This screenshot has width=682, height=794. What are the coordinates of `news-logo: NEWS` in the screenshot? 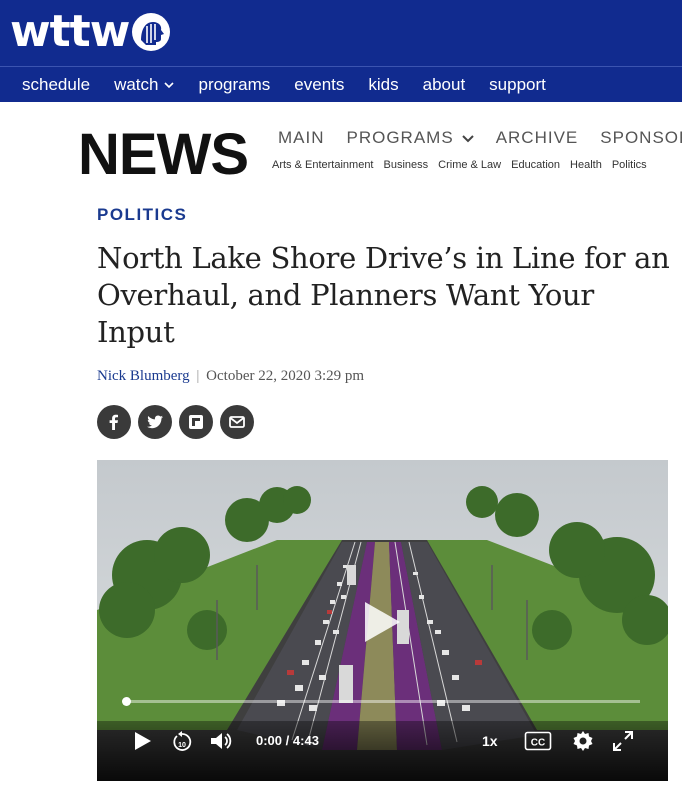 It's located at (163, 155).